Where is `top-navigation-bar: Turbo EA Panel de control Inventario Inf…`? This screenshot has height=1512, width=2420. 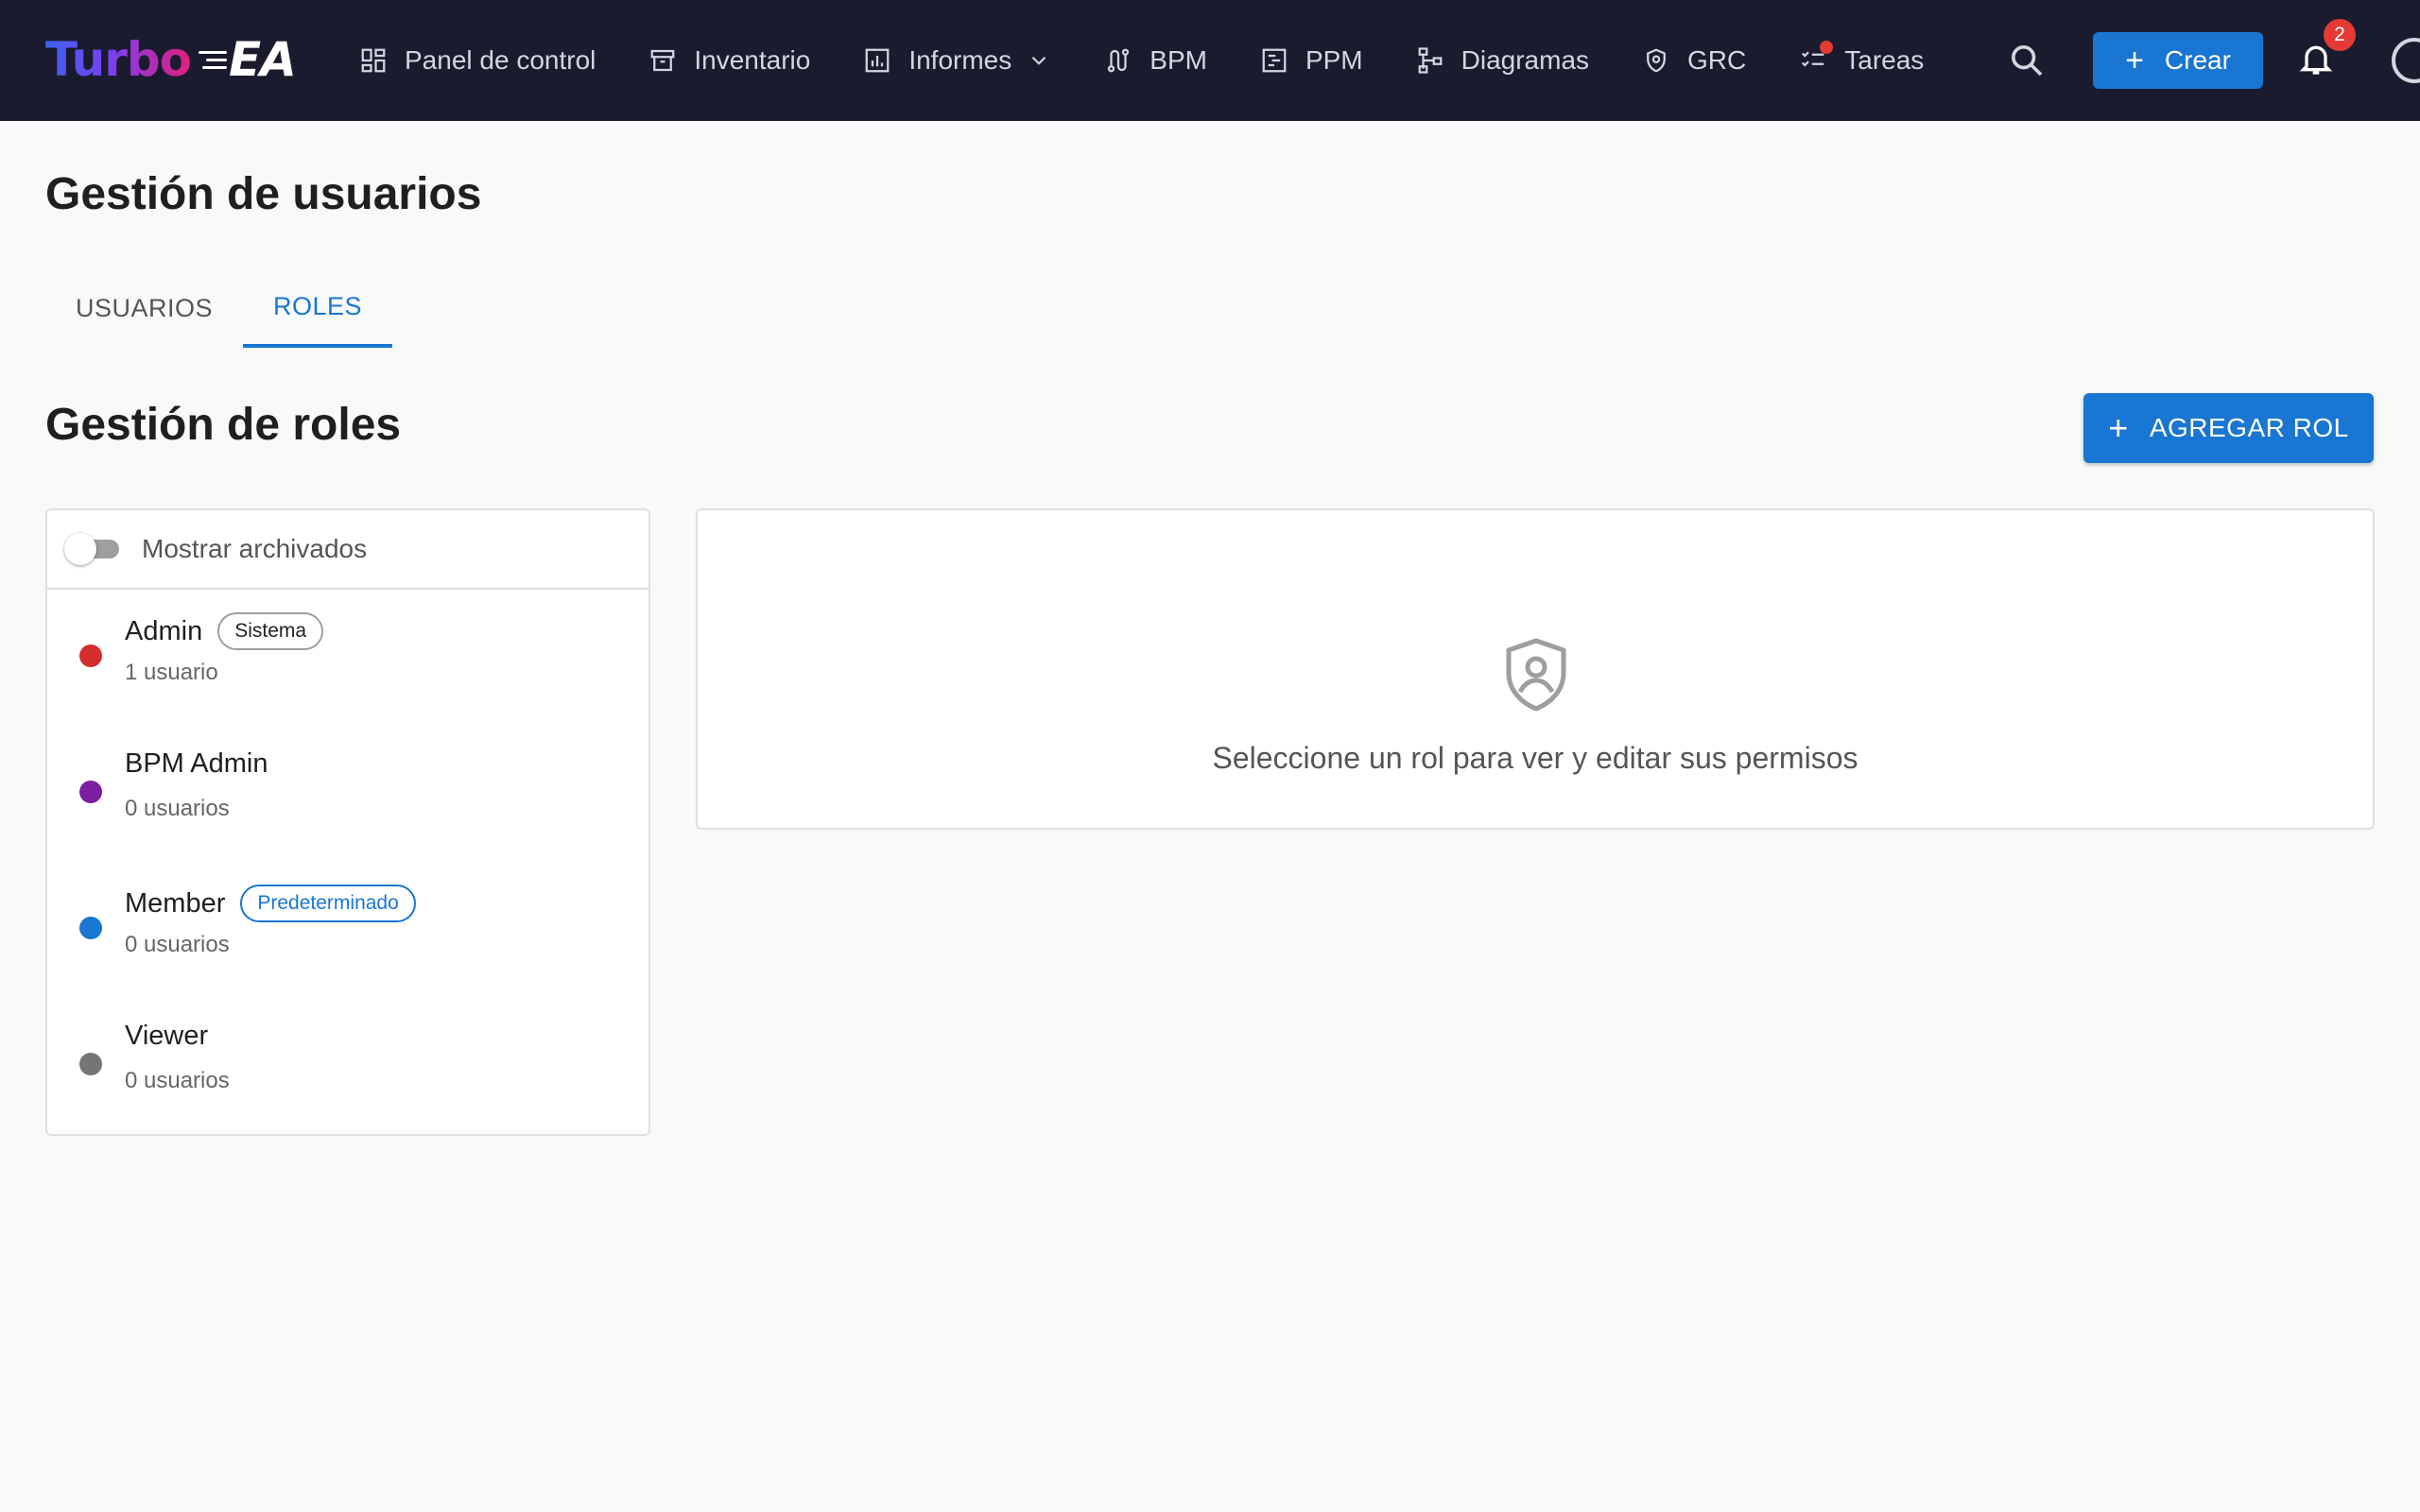 top-navigation-bar: Turbo EA Panel de control Inventario Inf… is located at coordinates (1210, 60).